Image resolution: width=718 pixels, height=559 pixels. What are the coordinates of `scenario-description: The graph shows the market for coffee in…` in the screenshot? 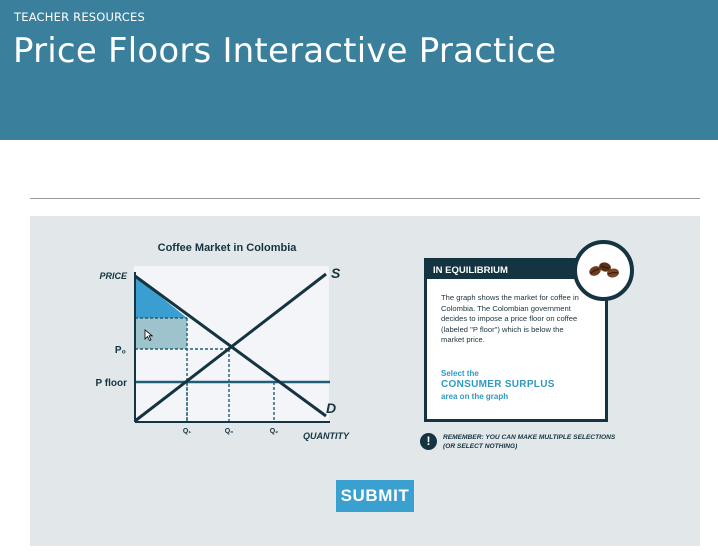 It's located at (510, 318).